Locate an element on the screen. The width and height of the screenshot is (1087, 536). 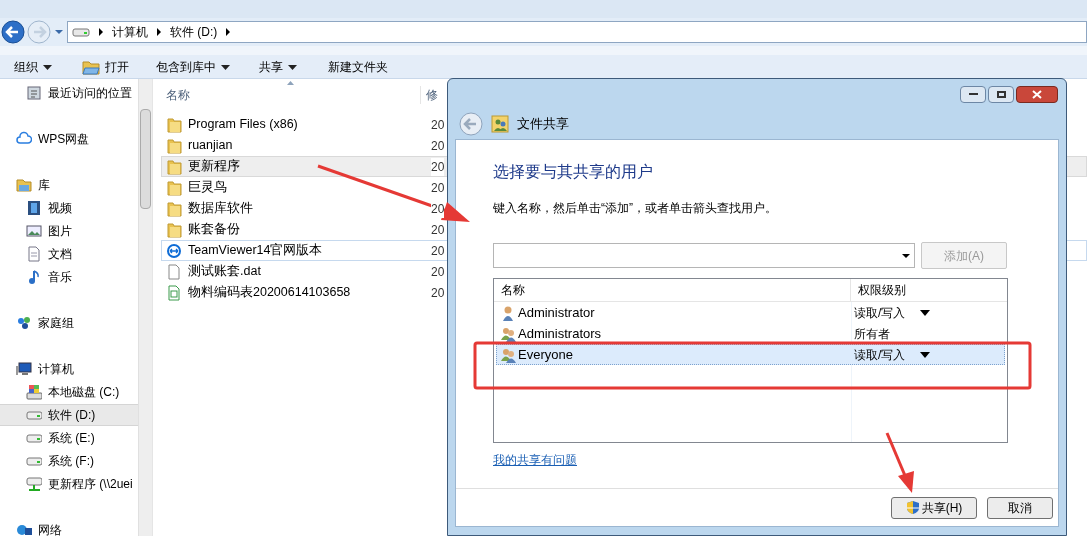
dialog-heading: 选择要与其共享的用户 is located at coordinates (573, 172).